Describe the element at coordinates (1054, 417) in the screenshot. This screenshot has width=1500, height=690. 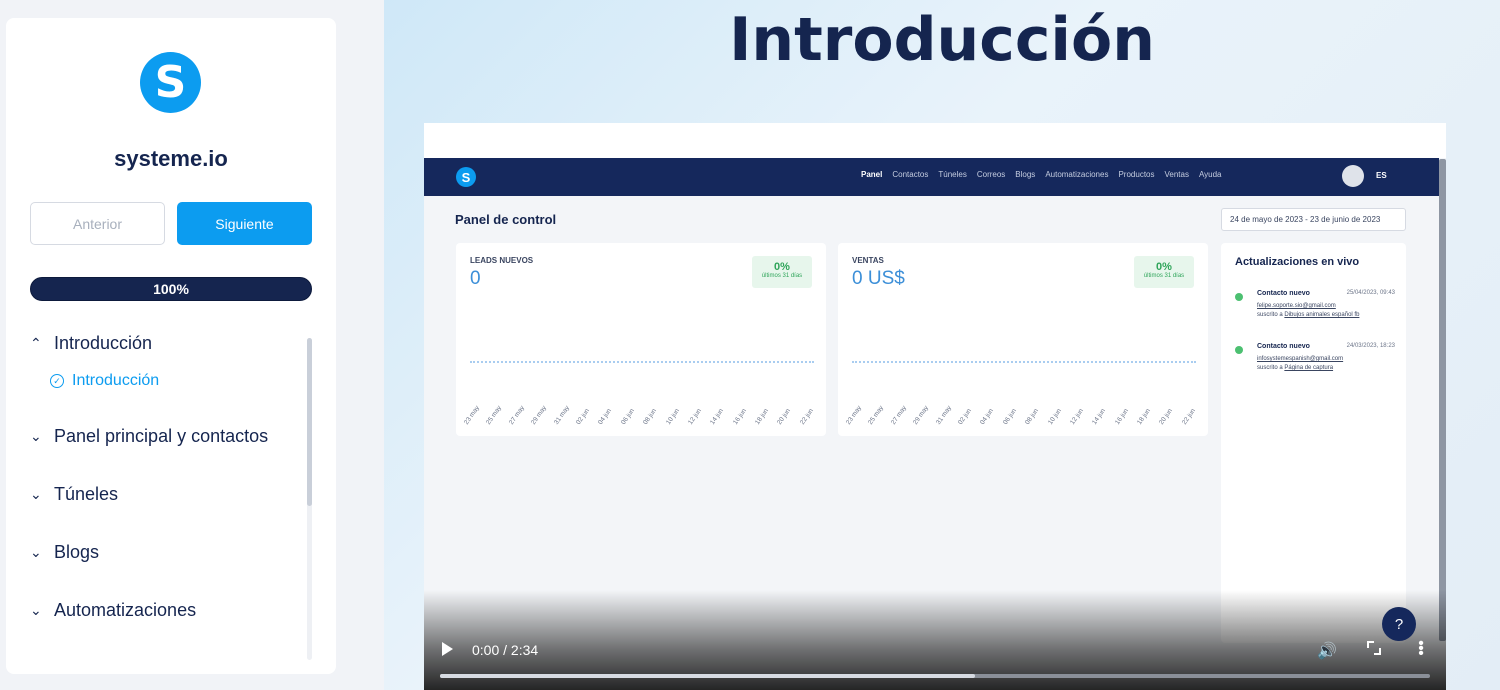
I see `tick-label: 10 jun` at that location.